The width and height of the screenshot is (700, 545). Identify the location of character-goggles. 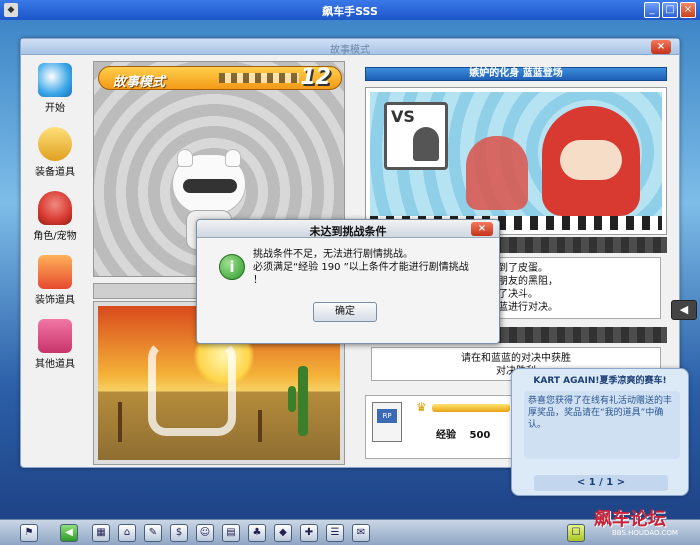
(210, 186).